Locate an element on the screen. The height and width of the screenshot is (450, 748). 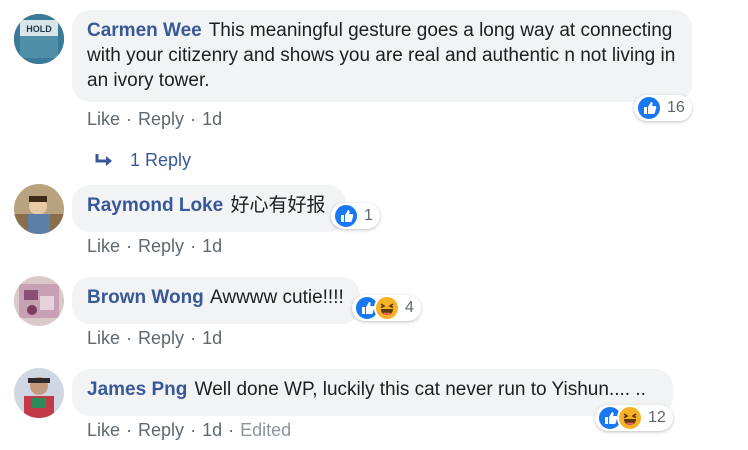
view-replies-link: 1 Reply is located at coordinates (142, 160).